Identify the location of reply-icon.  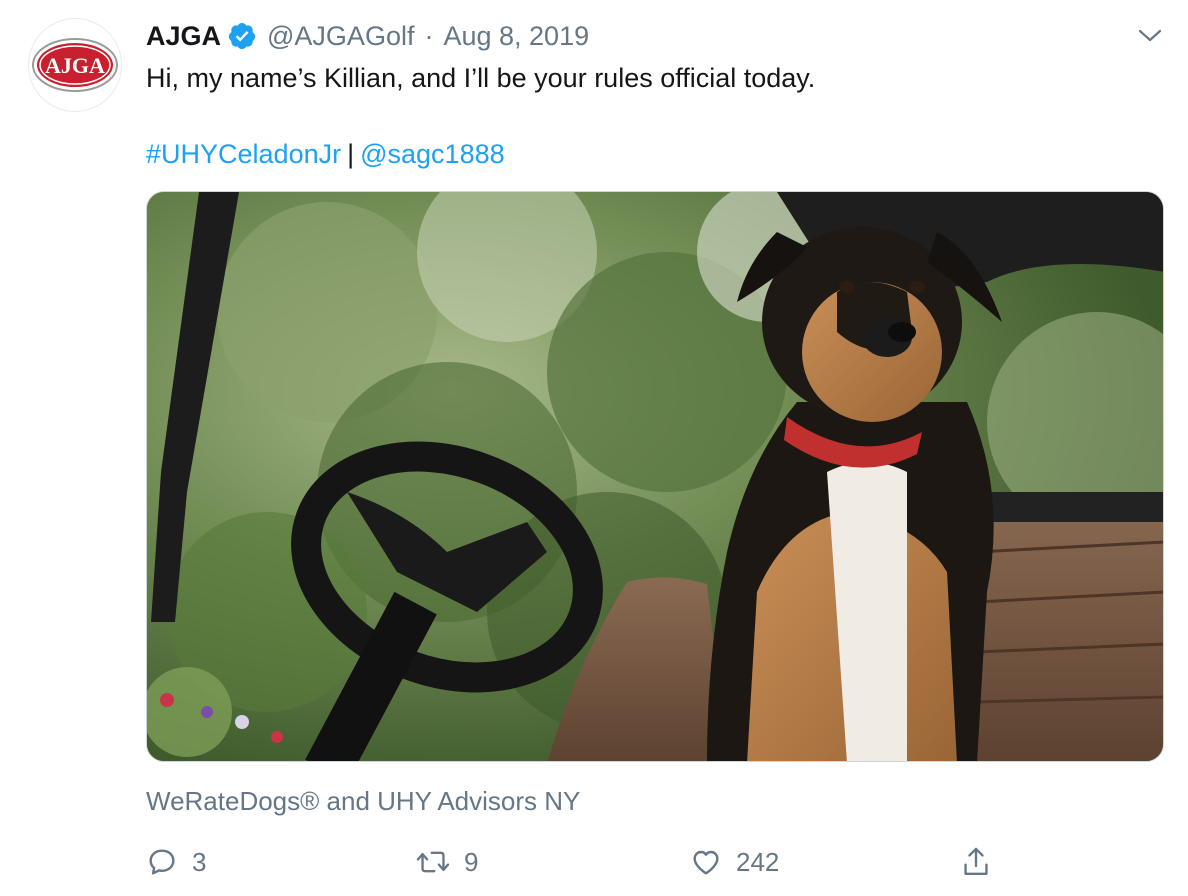
(162, 862).